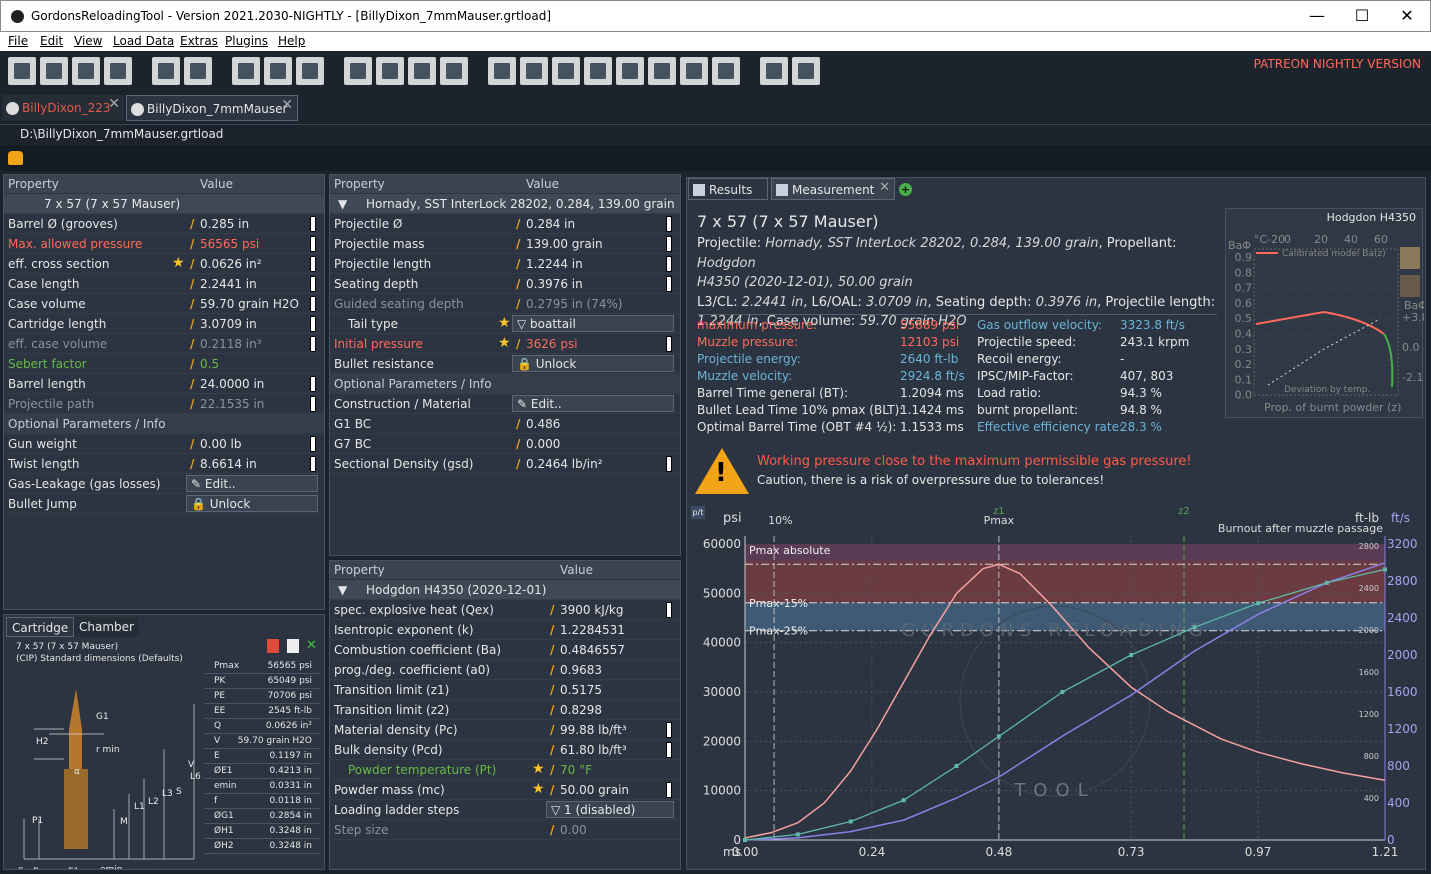  I want to click on property-value: 0.486, so click(543, 424).